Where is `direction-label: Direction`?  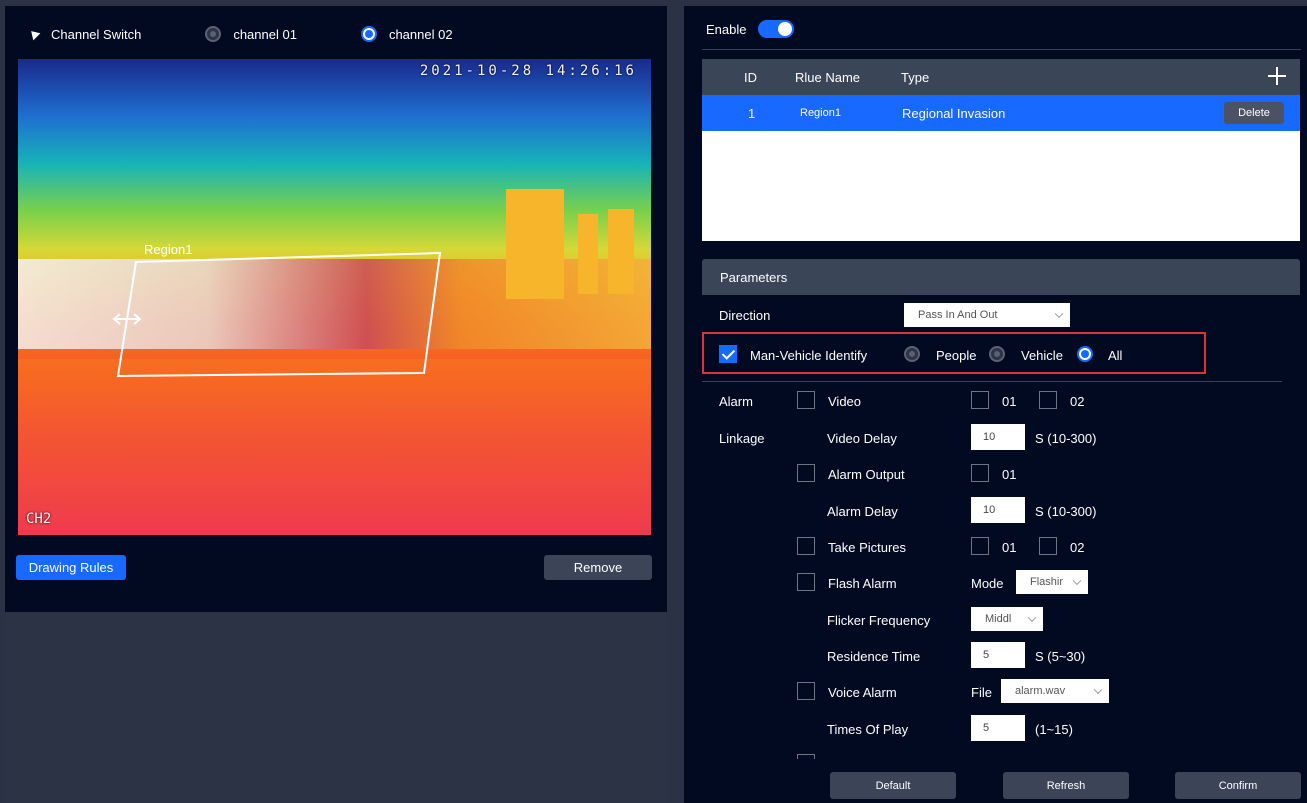
direction-label: Direction is located at coordinates (745, 315).